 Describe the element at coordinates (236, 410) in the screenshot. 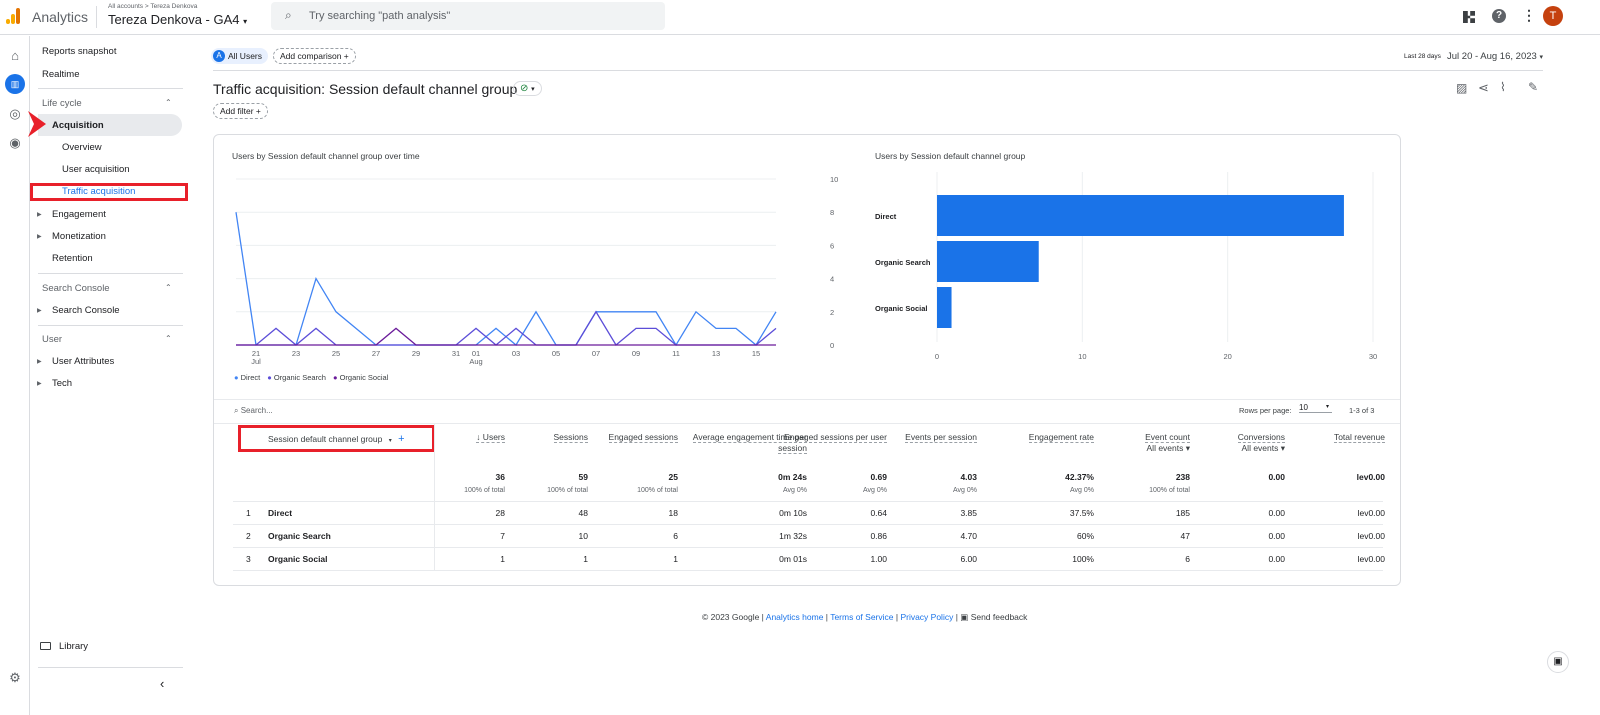

I see `search-icon: ⌕` at that location.